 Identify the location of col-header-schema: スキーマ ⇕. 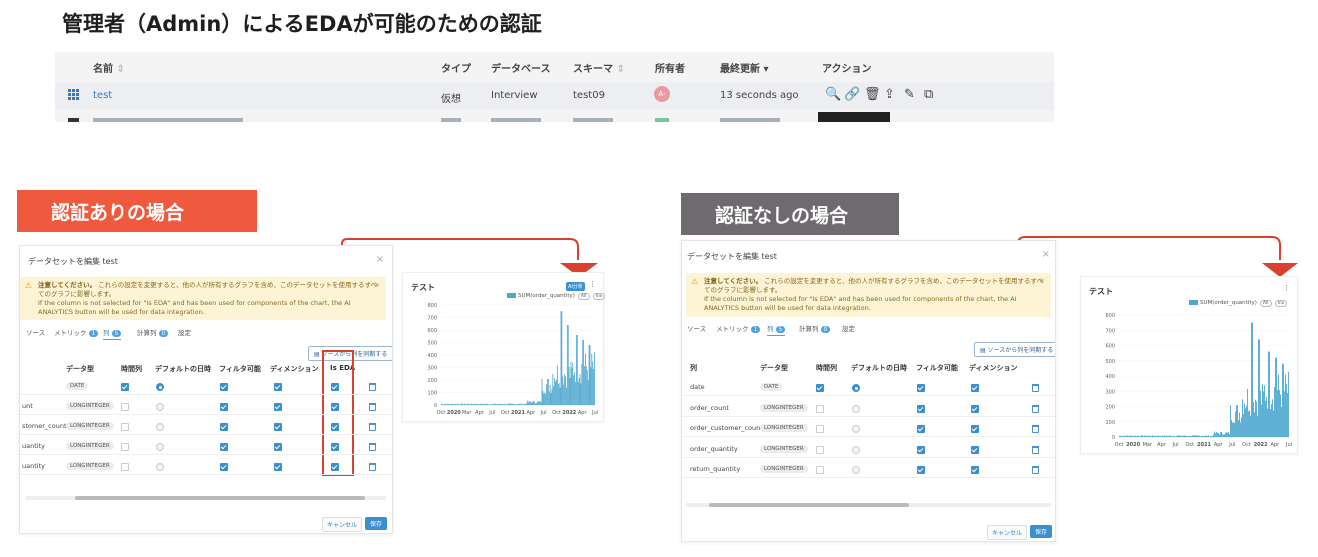
(599, 67).